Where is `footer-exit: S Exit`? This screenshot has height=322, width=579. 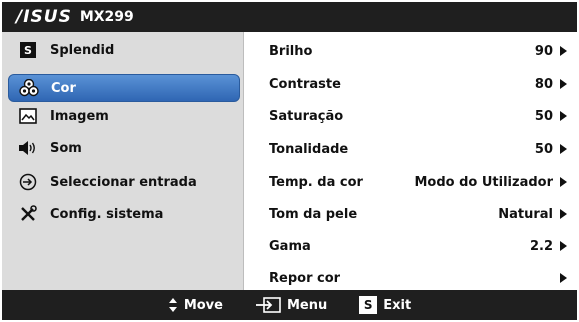 footer-exit: S Exit is located at coordinates (385, 305).